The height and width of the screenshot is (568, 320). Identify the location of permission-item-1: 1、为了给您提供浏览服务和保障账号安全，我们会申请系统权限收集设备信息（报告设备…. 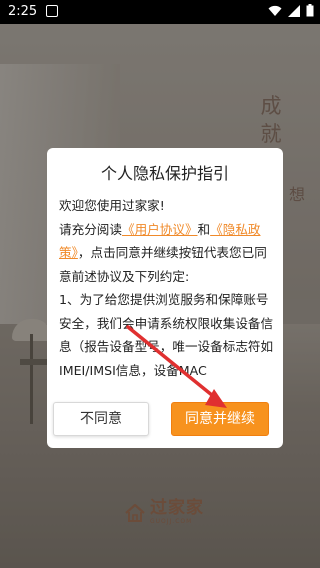
(166, 335).